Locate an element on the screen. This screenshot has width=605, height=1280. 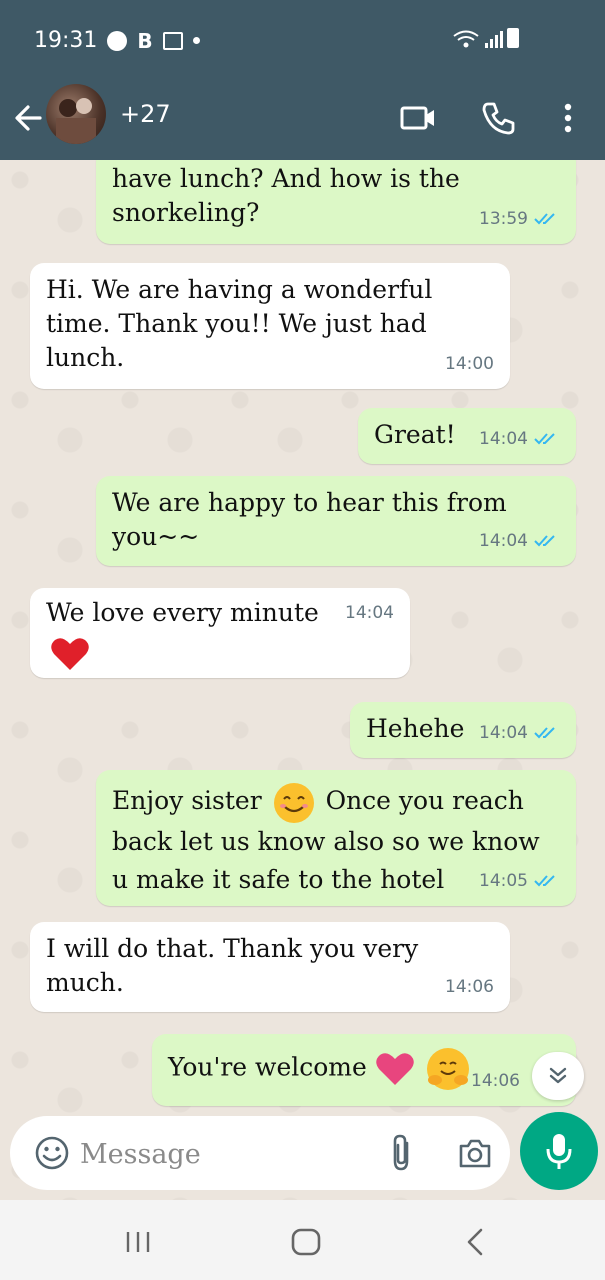
battery-icon is located at coordinates (513, 38).